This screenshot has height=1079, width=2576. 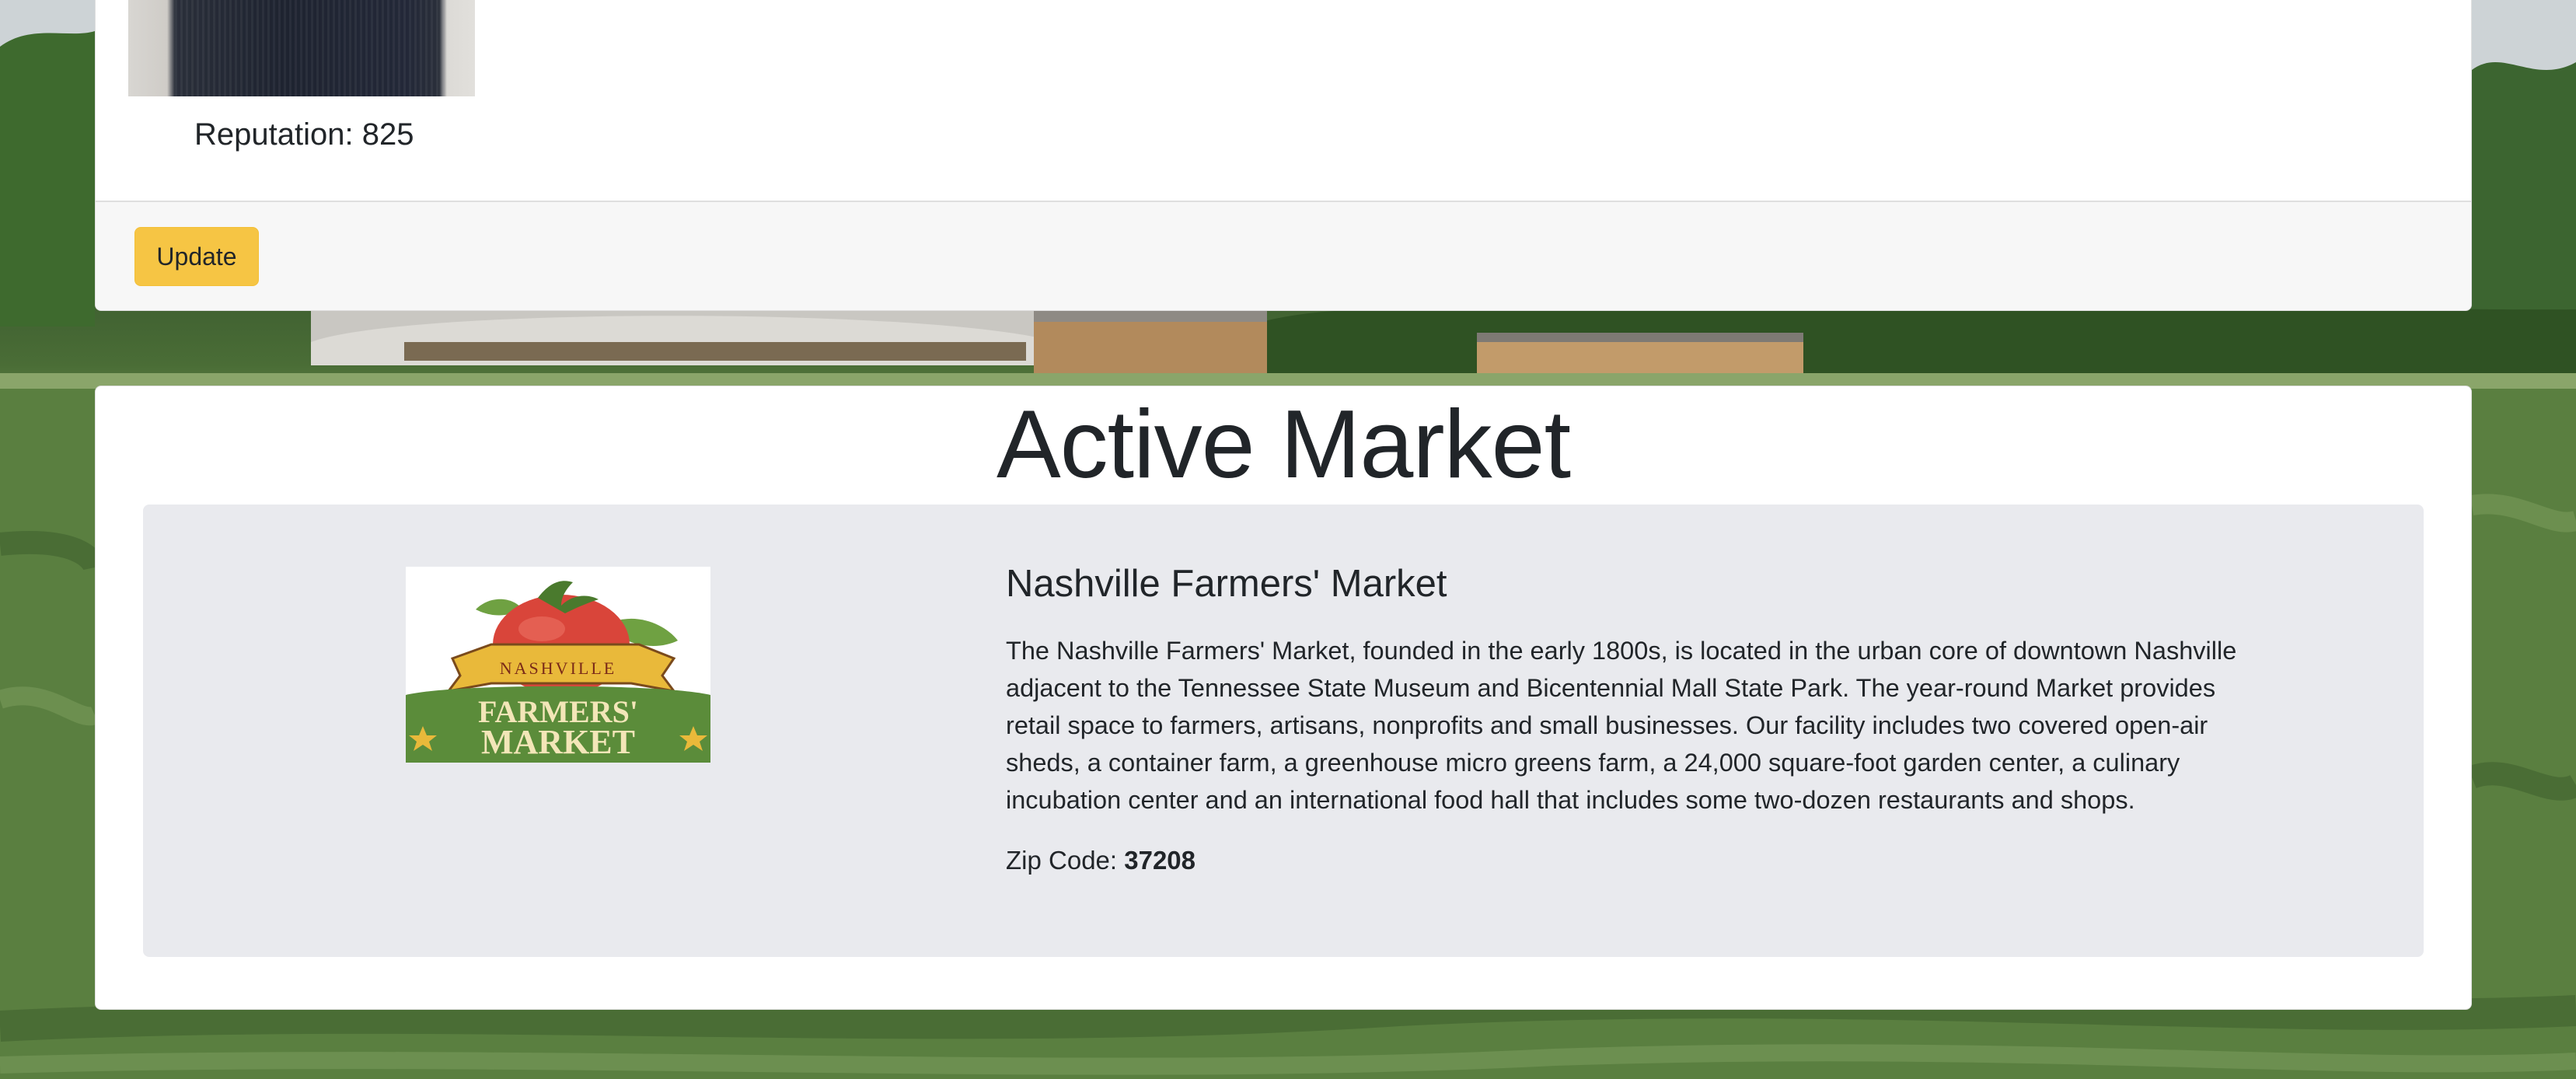 I want to click on section-title: Active Market, so click(x=1283, y=445).